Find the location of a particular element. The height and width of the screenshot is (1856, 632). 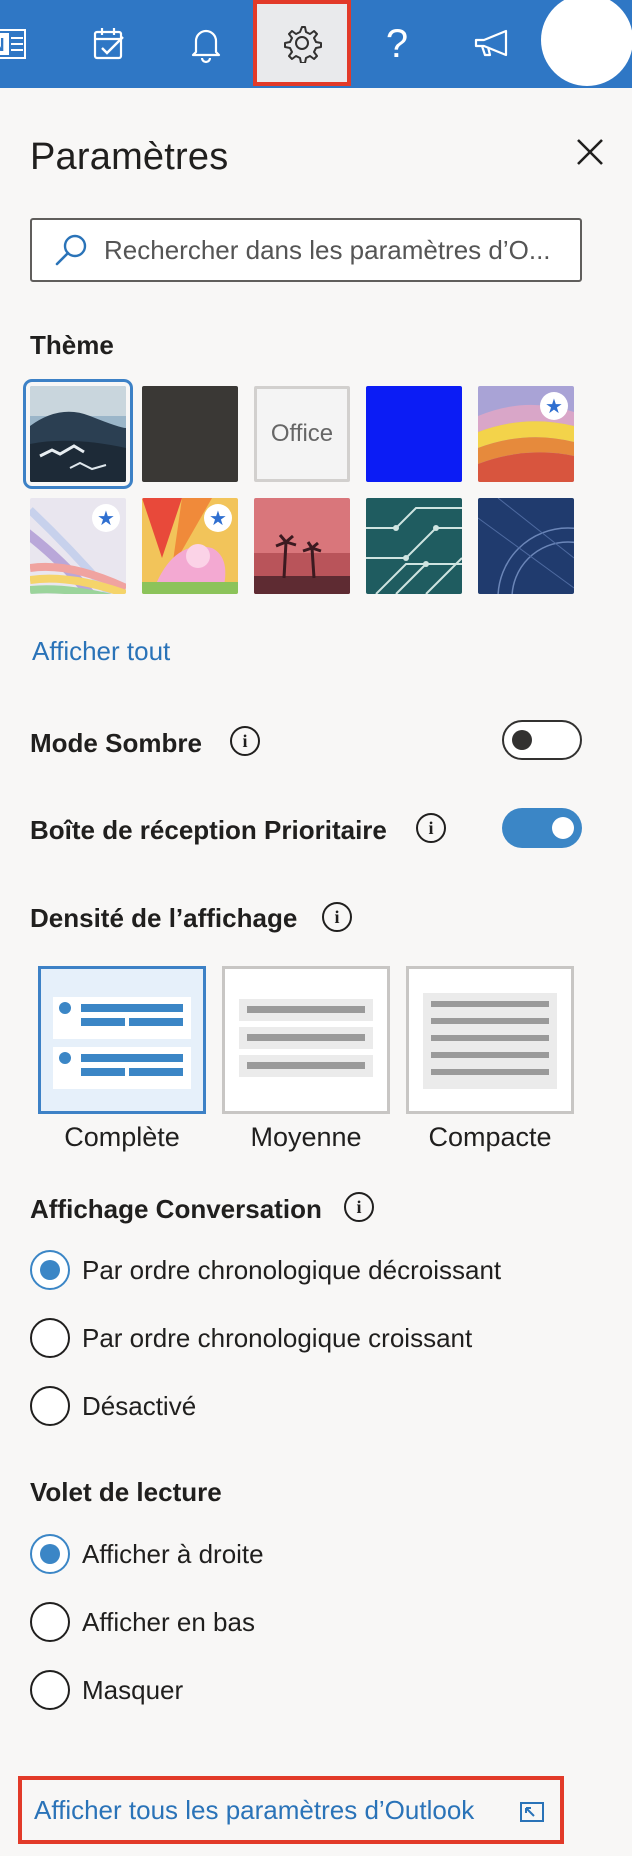

settings-search is located at coordinates (306, 250).